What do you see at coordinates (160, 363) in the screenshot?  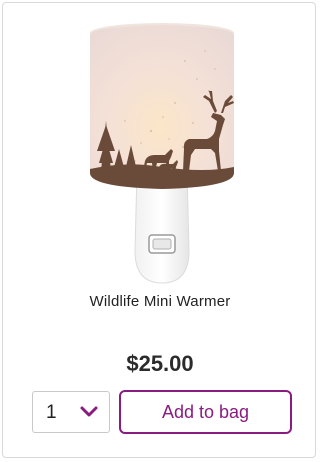 I see `product-price: $25.00` at bounding box center [160, 363].